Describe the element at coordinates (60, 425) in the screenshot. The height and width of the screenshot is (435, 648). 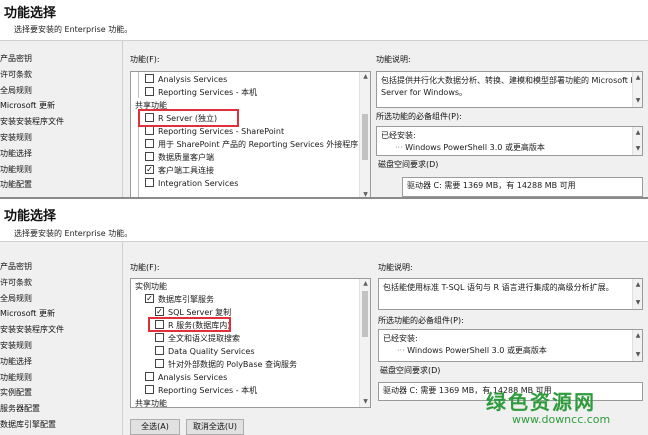
I see `nav-step: 数据库引擎配置` at that location.